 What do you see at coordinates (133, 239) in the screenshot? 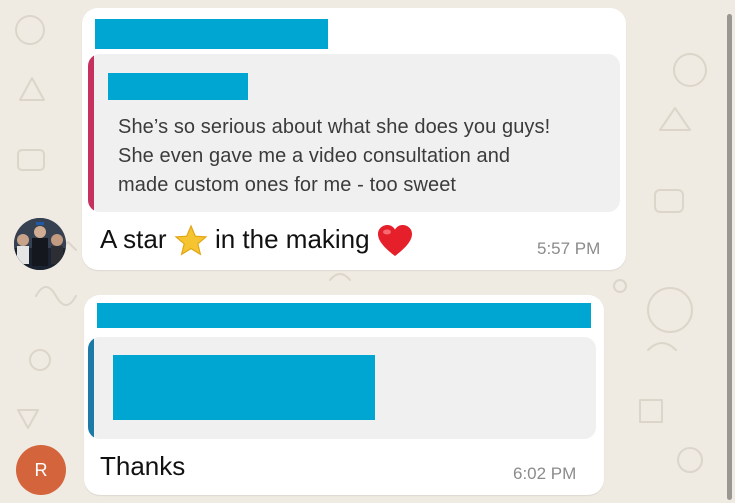
I see `message-text-start: A star` at bounding box center [133, 239].